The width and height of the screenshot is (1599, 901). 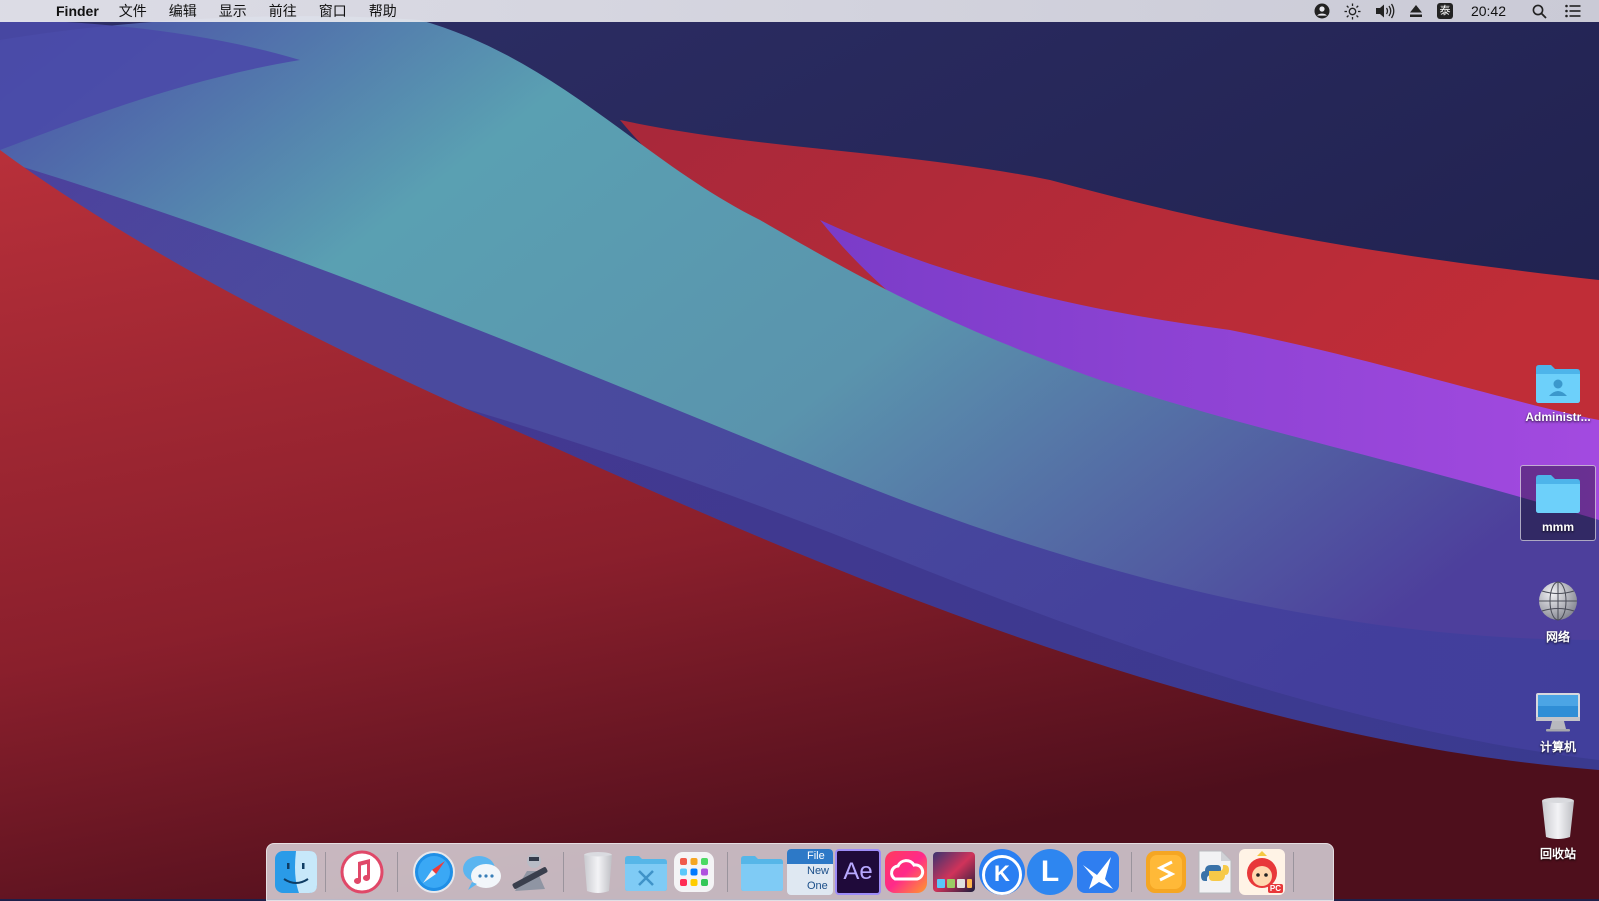 I want to click on menu-clock: 20:42, so click(x=1488, y=11).